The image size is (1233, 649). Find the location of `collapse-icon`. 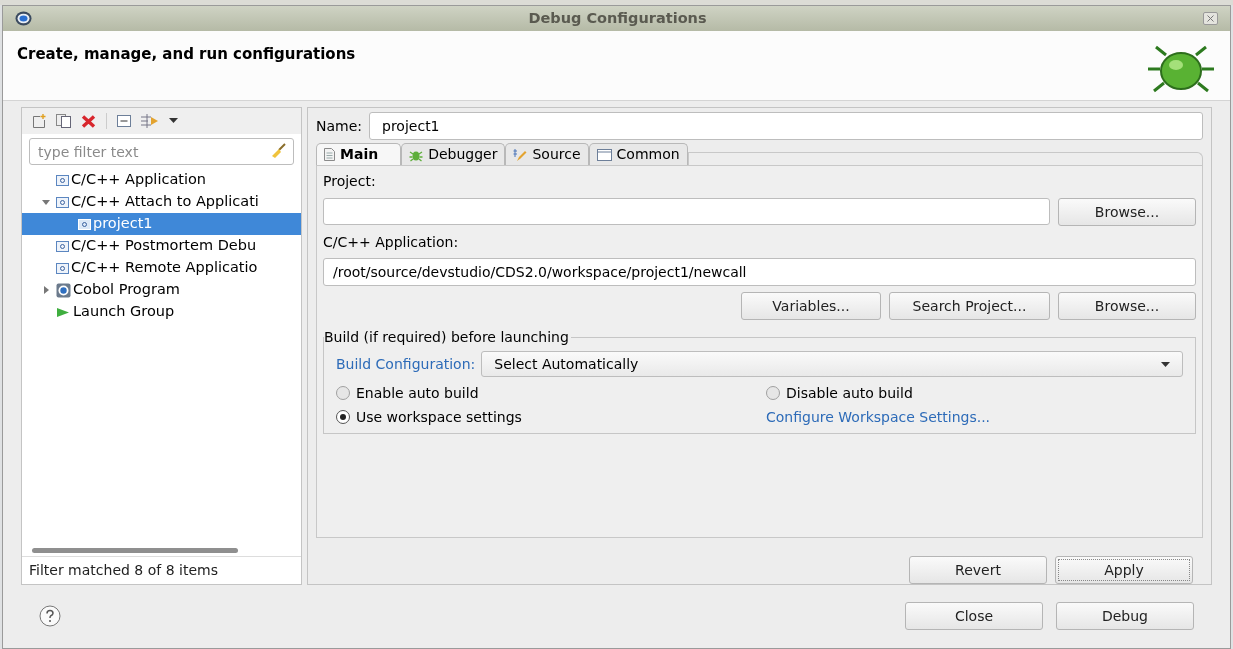

collapse-icon is located at coordinates (124, 121).